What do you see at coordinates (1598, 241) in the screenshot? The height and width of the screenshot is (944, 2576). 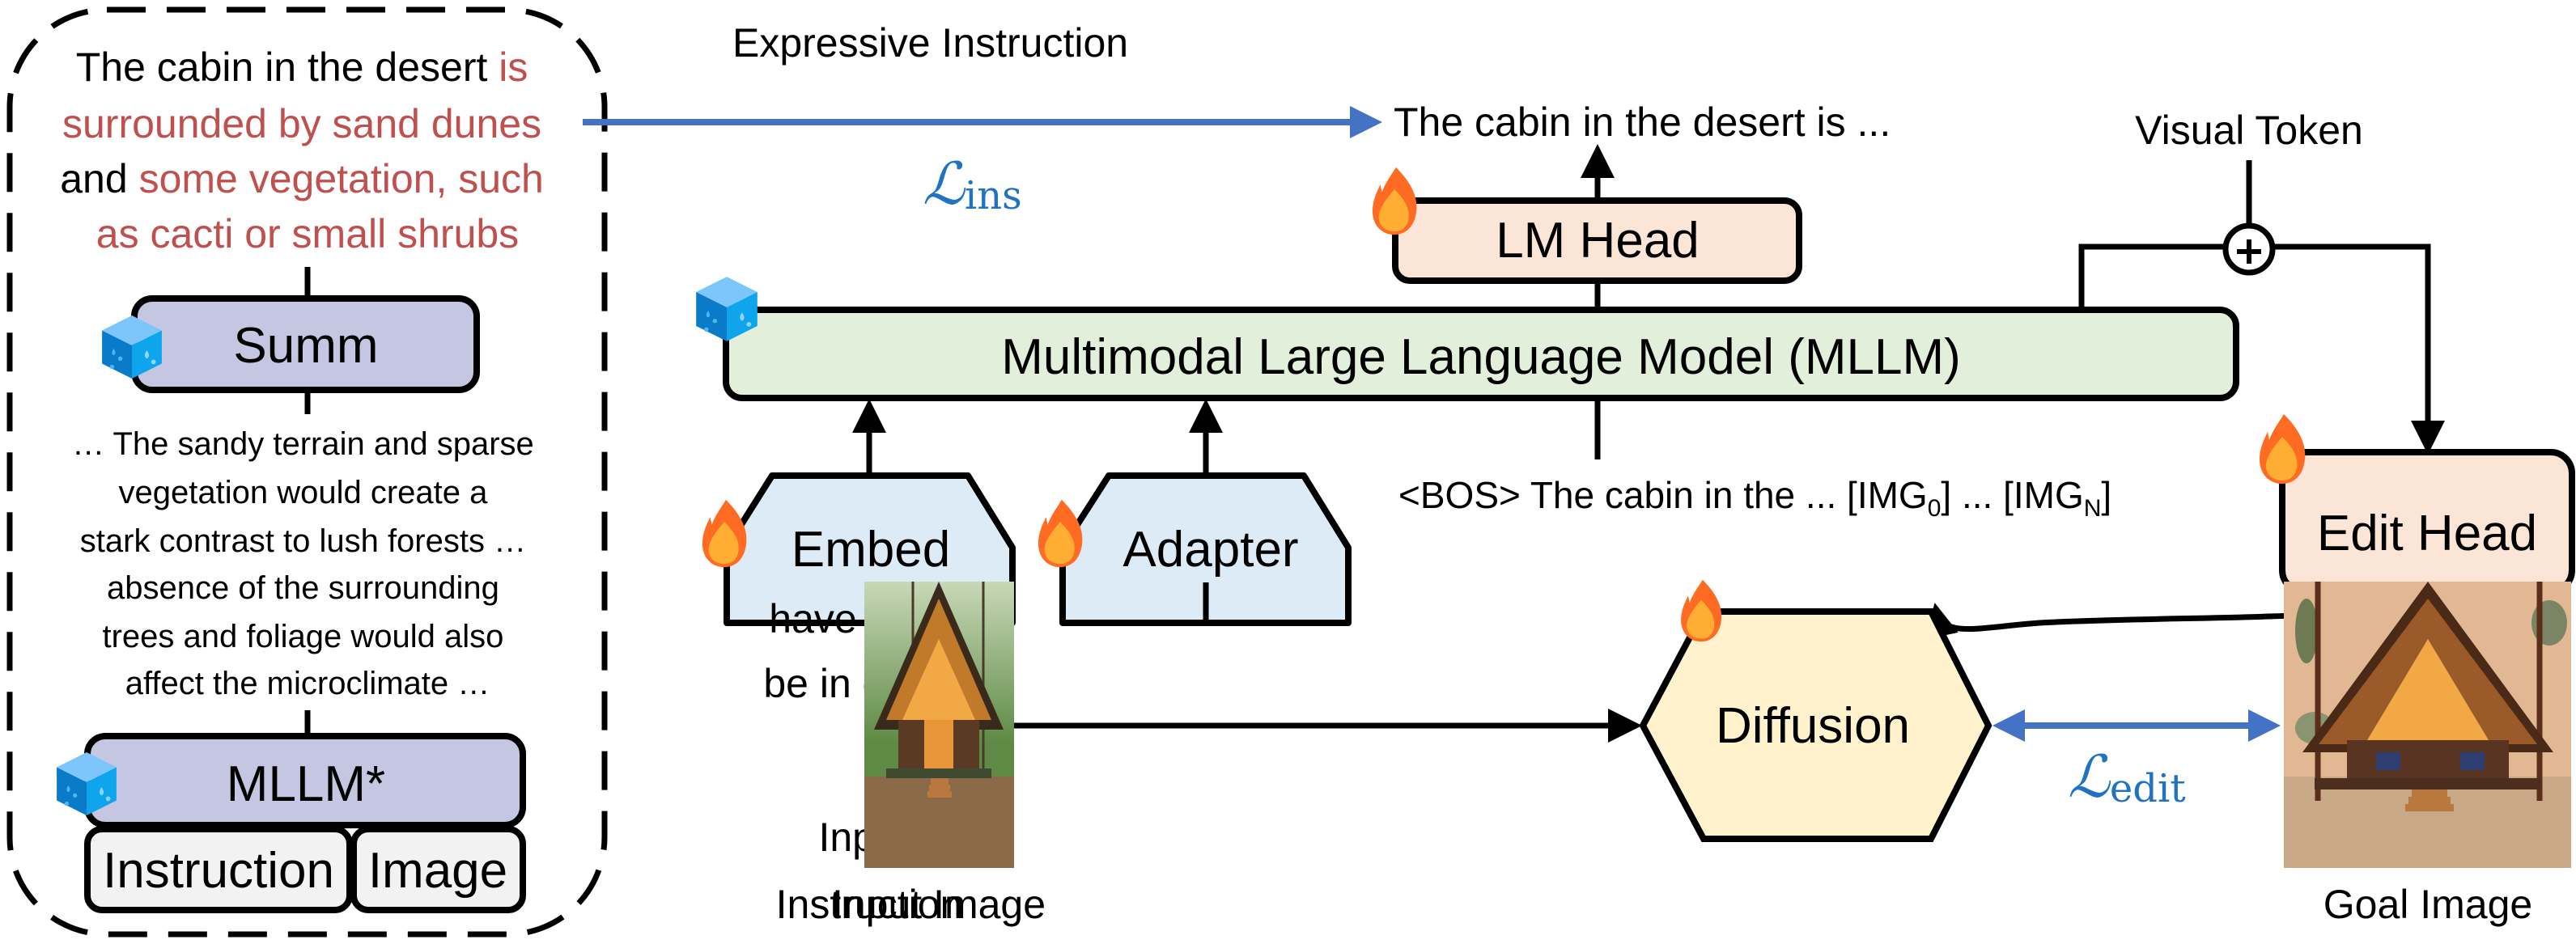 I see `lm-head-label: LM Head` at bounding box center [1598, 241].